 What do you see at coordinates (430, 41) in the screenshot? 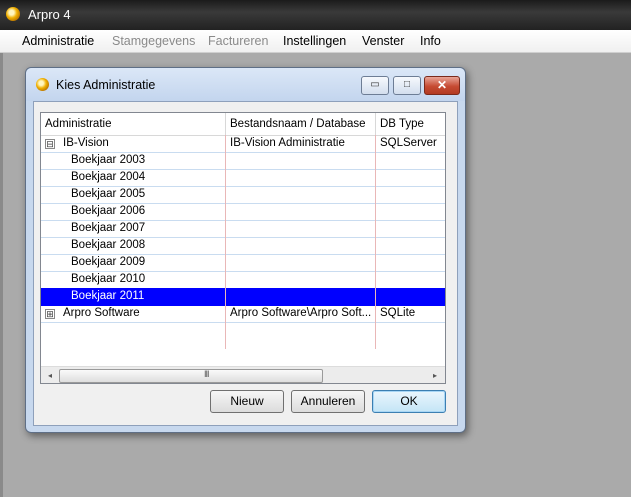
I see `menu-info: Info` at bounding box center [430, 41].